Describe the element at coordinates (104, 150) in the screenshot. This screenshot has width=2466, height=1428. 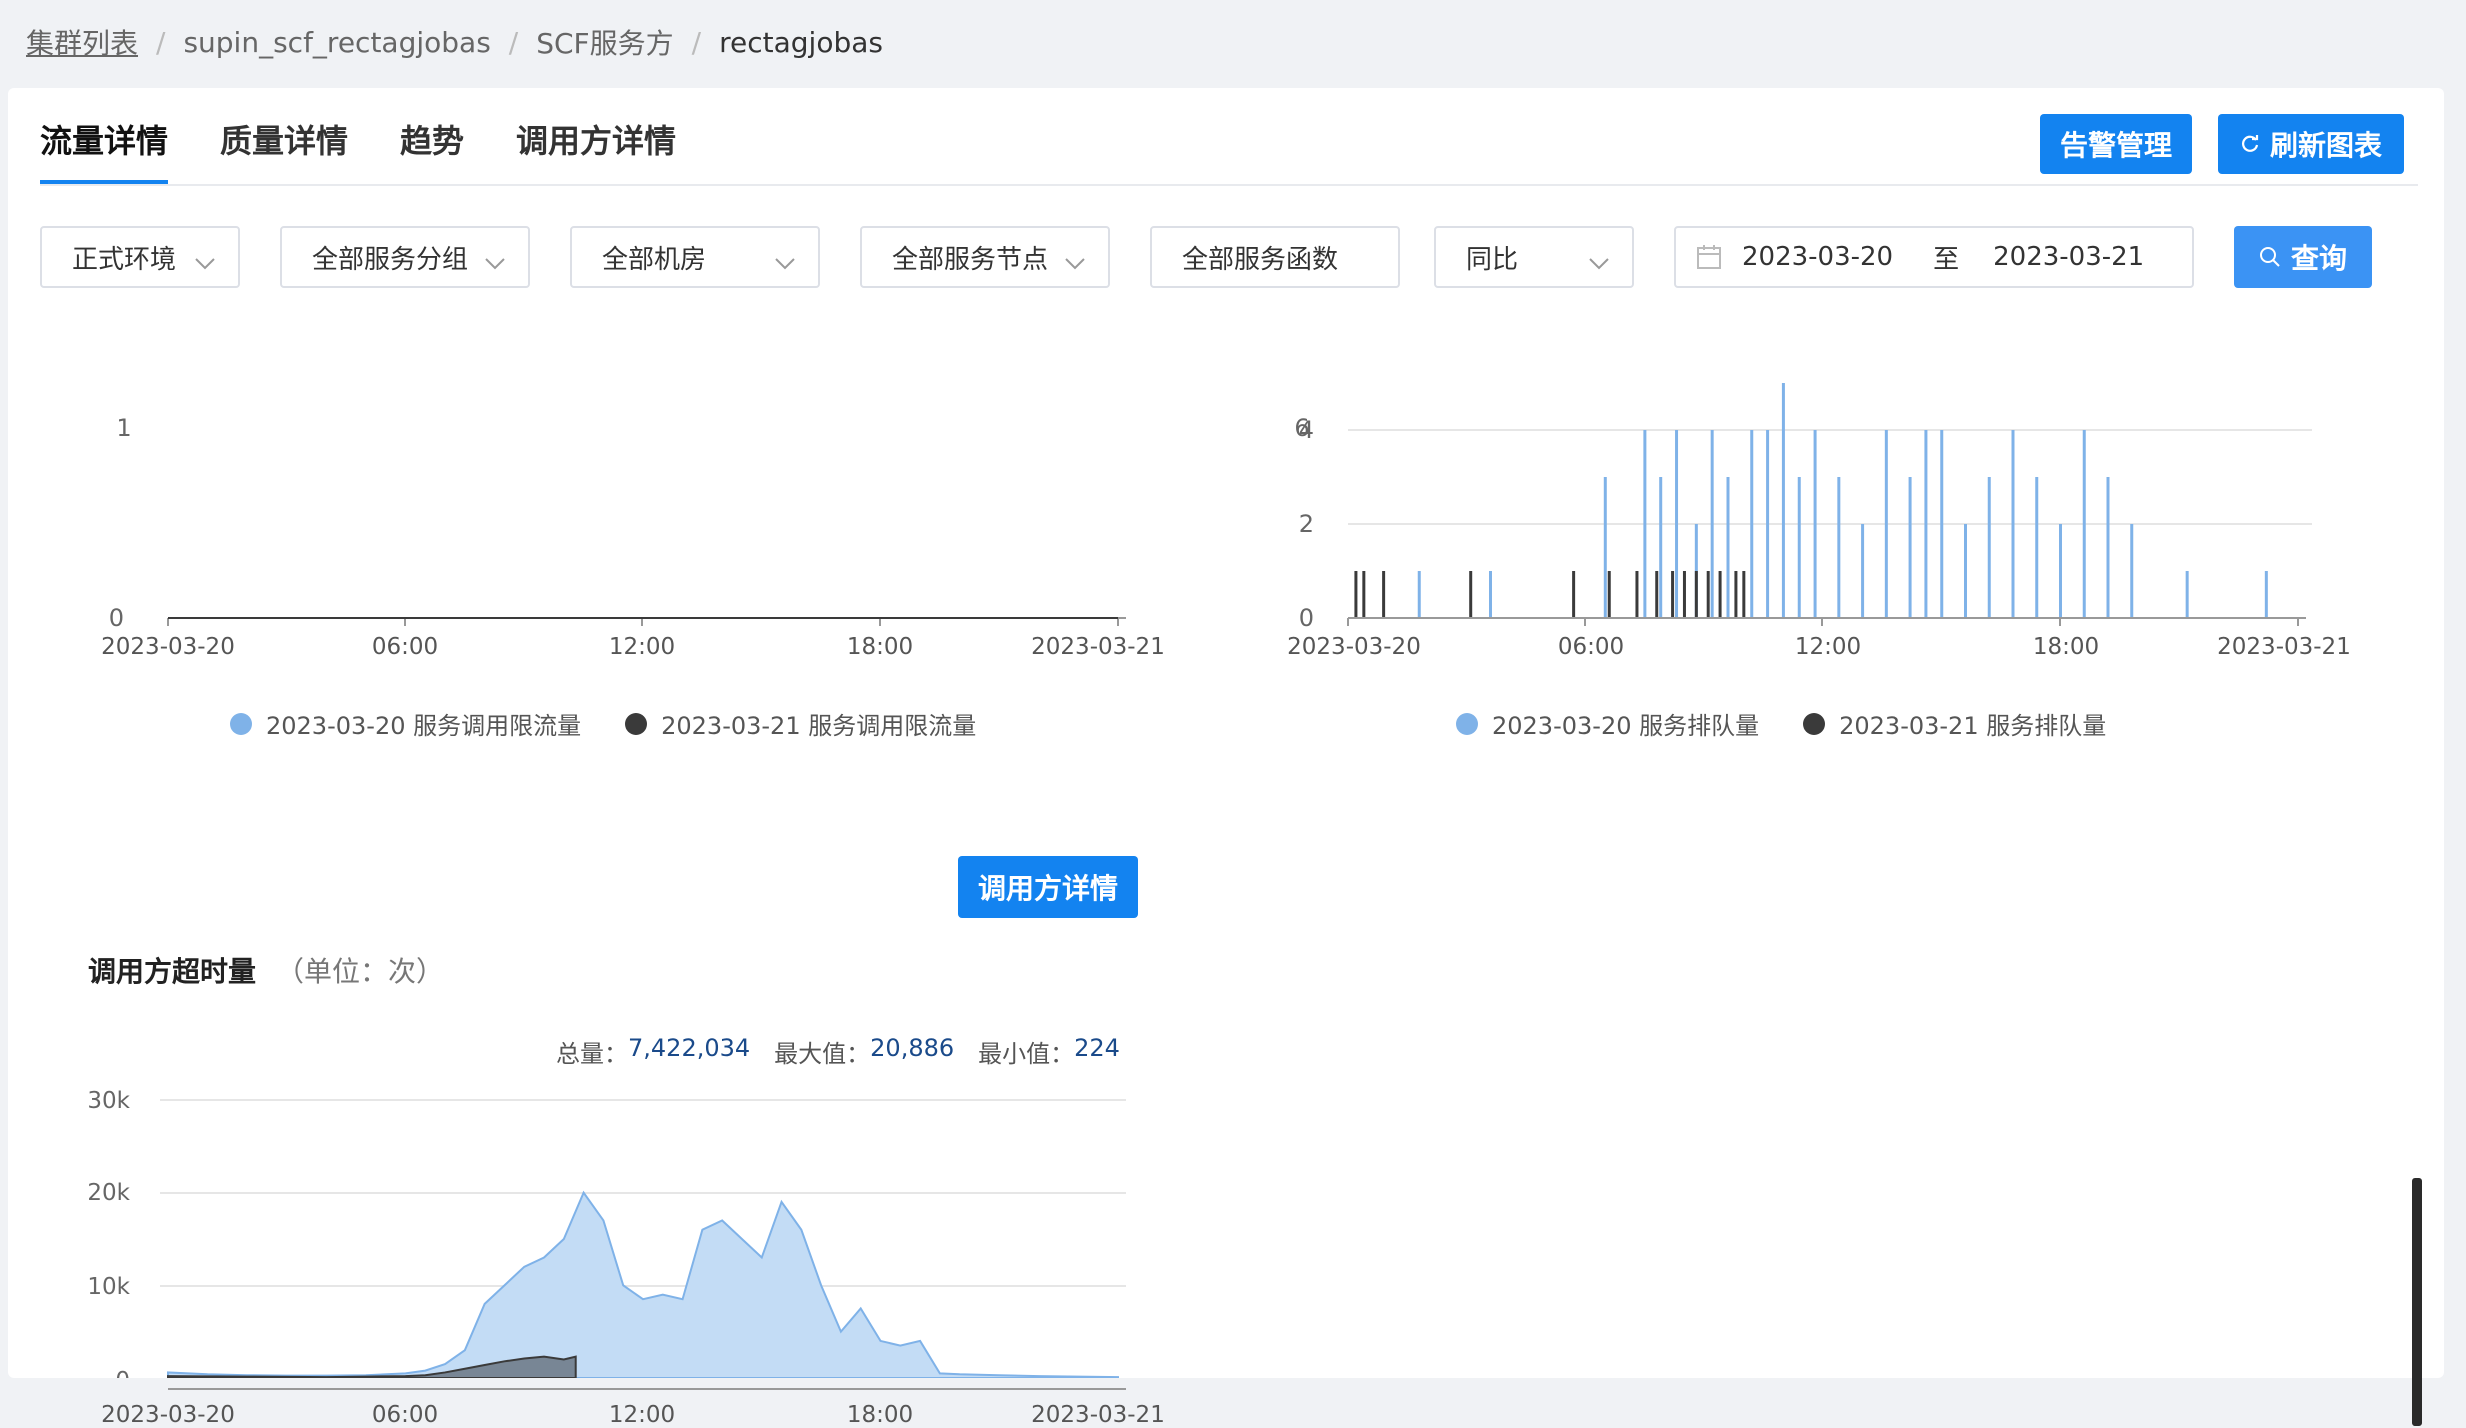
I see `tab-traffic-detail: 流量详情` at that location.